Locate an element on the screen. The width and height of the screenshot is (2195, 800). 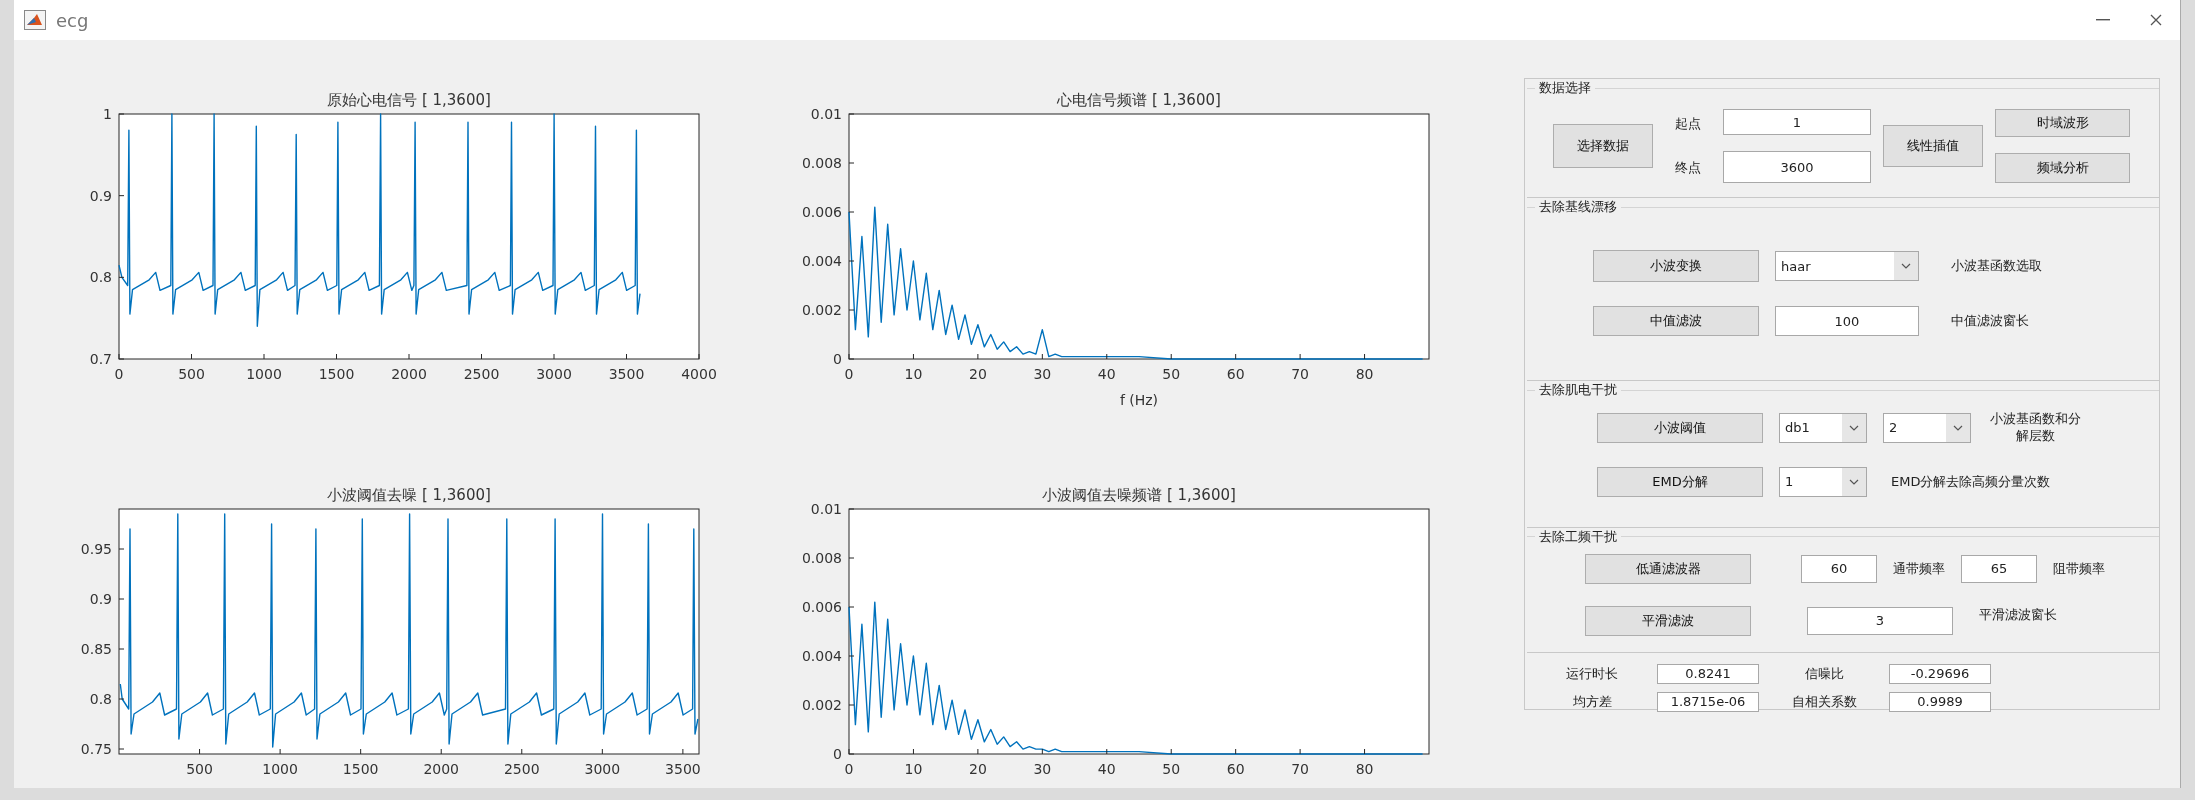
window-title: ecg is located at coordinates (72, 20).